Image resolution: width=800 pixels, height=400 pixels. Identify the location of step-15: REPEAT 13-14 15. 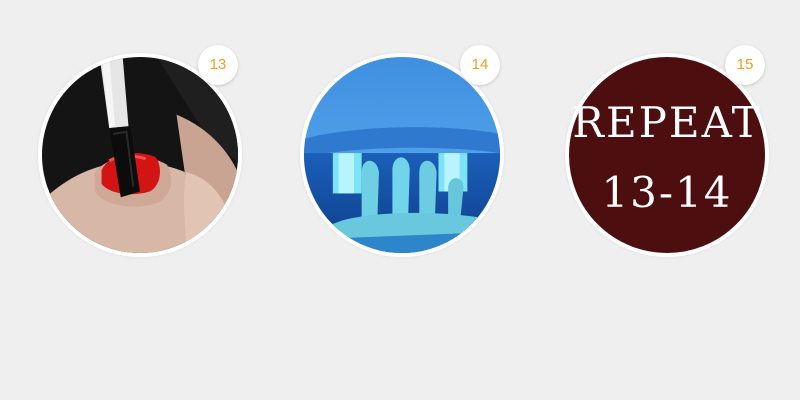
(667, 151).